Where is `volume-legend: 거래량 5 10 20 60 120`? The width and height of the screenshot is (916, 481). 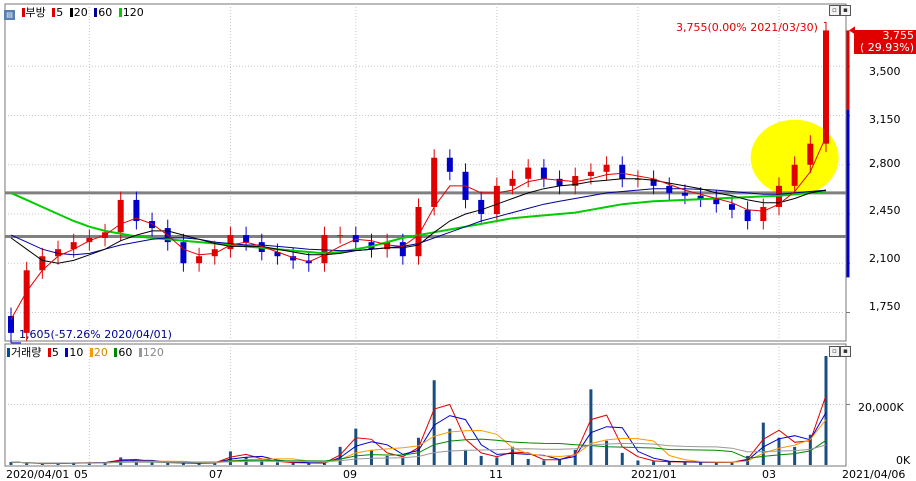
volume-legend: 거래량 5 10 20 60 120 is located at coordinates (84, 352).